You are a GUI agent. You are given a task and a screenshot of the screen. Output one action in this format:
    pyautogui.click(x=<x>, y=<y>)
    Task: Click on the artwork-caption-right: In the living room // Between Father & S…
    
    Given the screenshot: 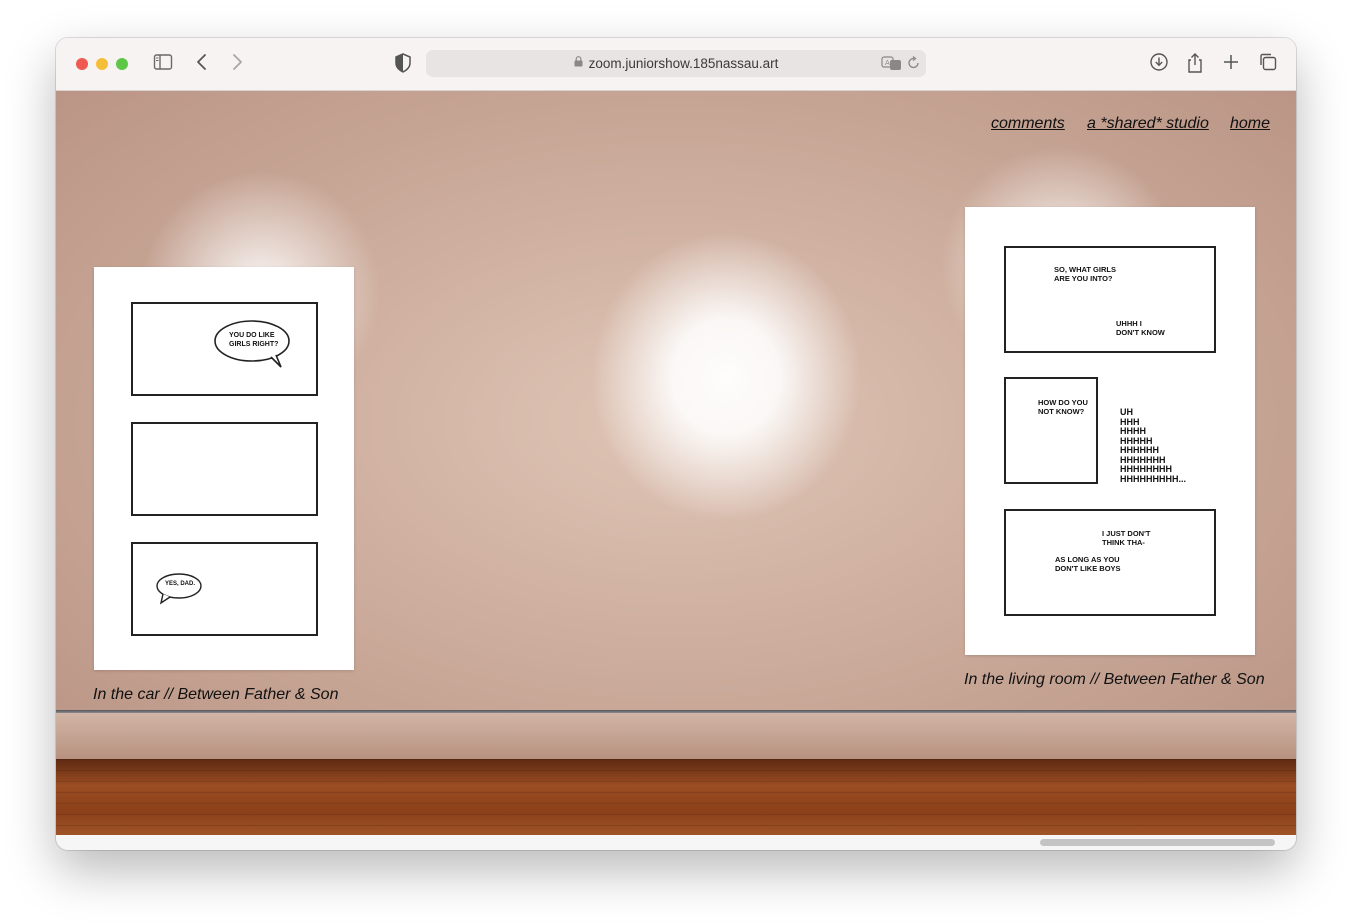 What is the action you would take?
    pyautogui.click(x=1114, y=679)
    